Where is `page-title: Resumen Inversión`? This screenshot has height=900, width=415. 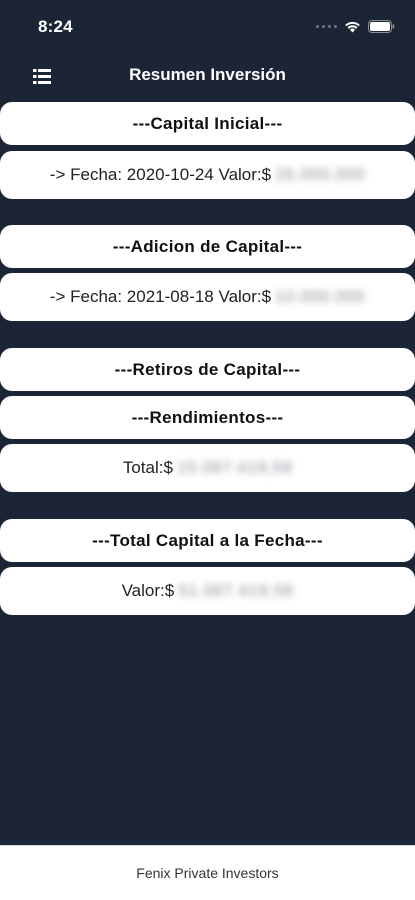
page-title: Resumen Inversión is located at coordinates (207, 74).